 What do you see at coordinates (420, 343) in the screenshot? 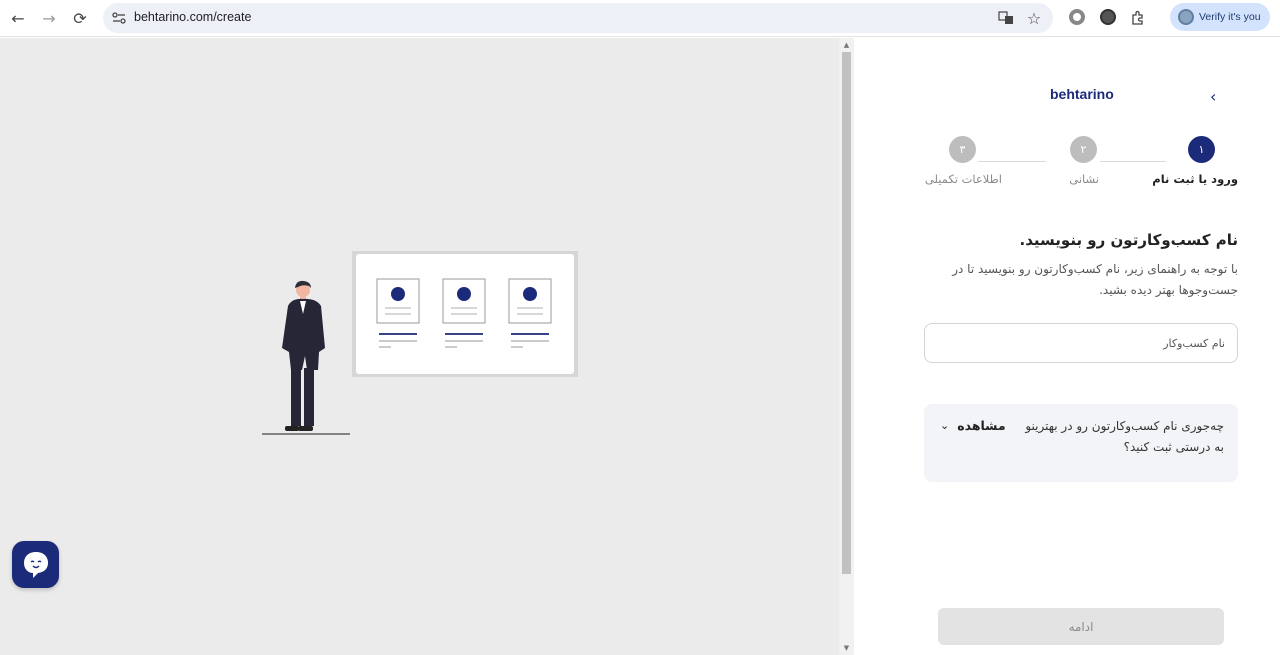
I see `illustration-person-board` at bounding box center [420, 343].